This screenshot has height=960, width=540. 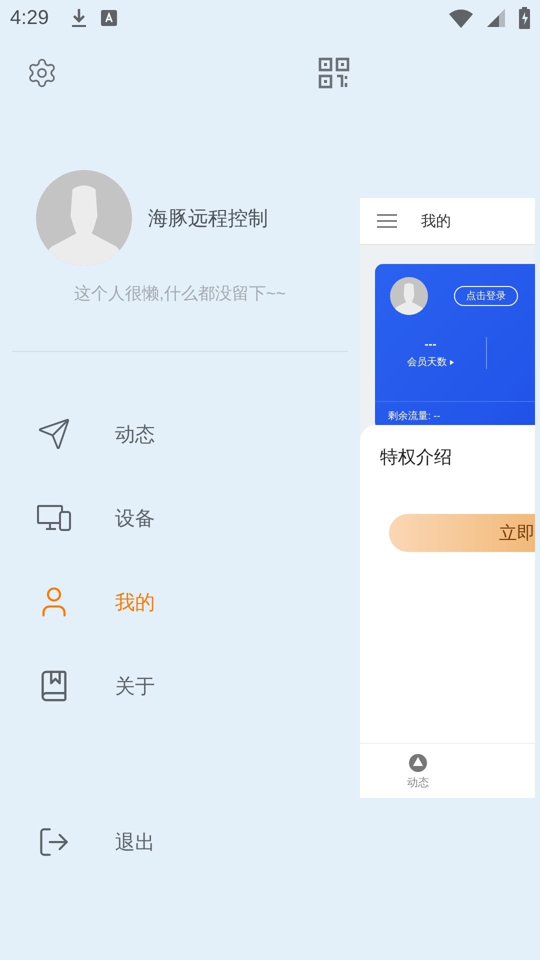 I want to click on user-name: 海豚远程控制, so click(x=208, y=219).